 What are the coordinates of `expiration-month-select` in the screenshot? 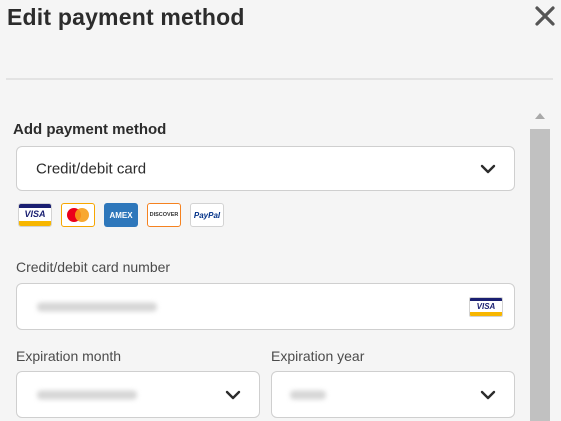 It's located at (138, 394).